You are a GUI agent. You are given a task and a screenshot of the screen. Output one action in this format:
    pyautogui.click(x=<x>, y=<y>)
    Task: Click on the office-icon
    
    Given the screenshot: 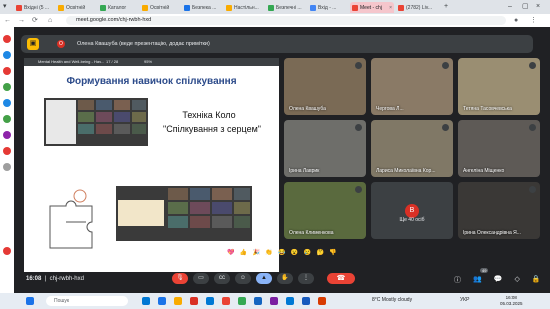 What is the action you would take?
    pyautogui.click(x=194, y=301)
    